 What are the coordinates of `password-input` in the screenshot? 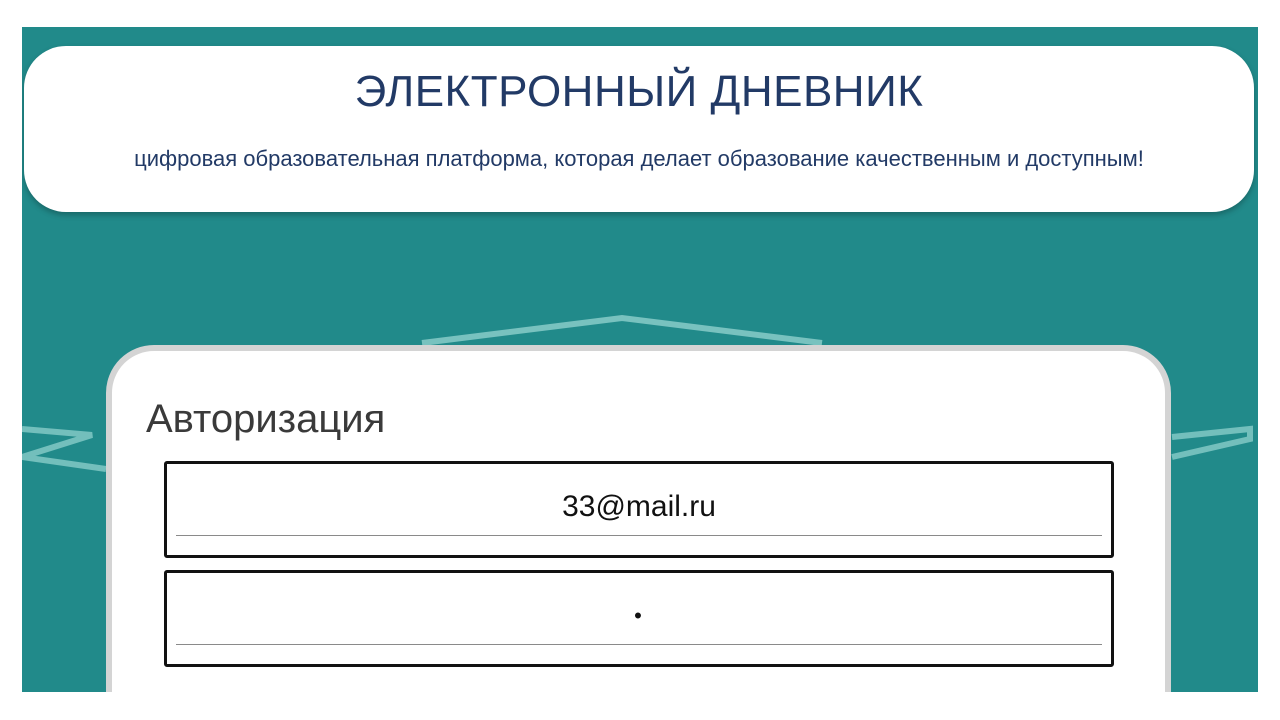 It's located at (639, 616).